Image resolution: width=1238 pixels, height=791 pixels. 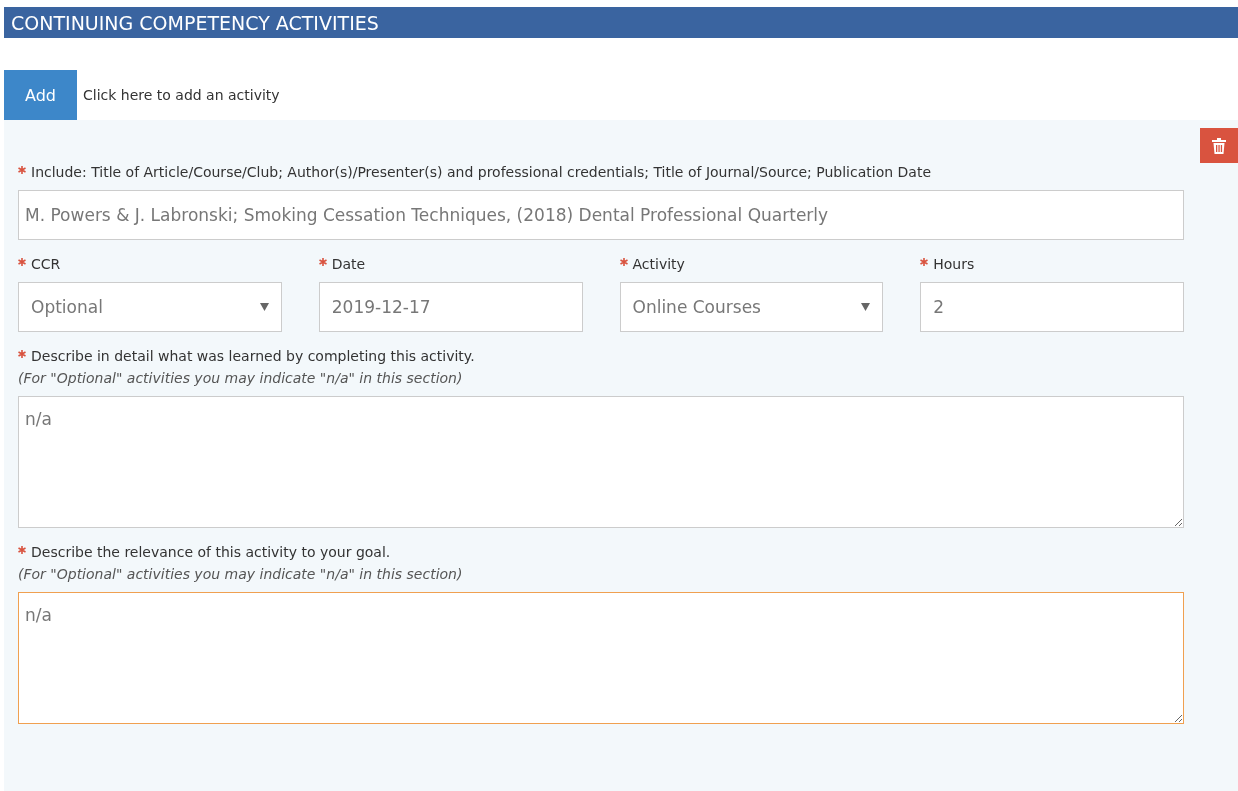 I want to click on field-label: Hours, so click(x=954, y=264).